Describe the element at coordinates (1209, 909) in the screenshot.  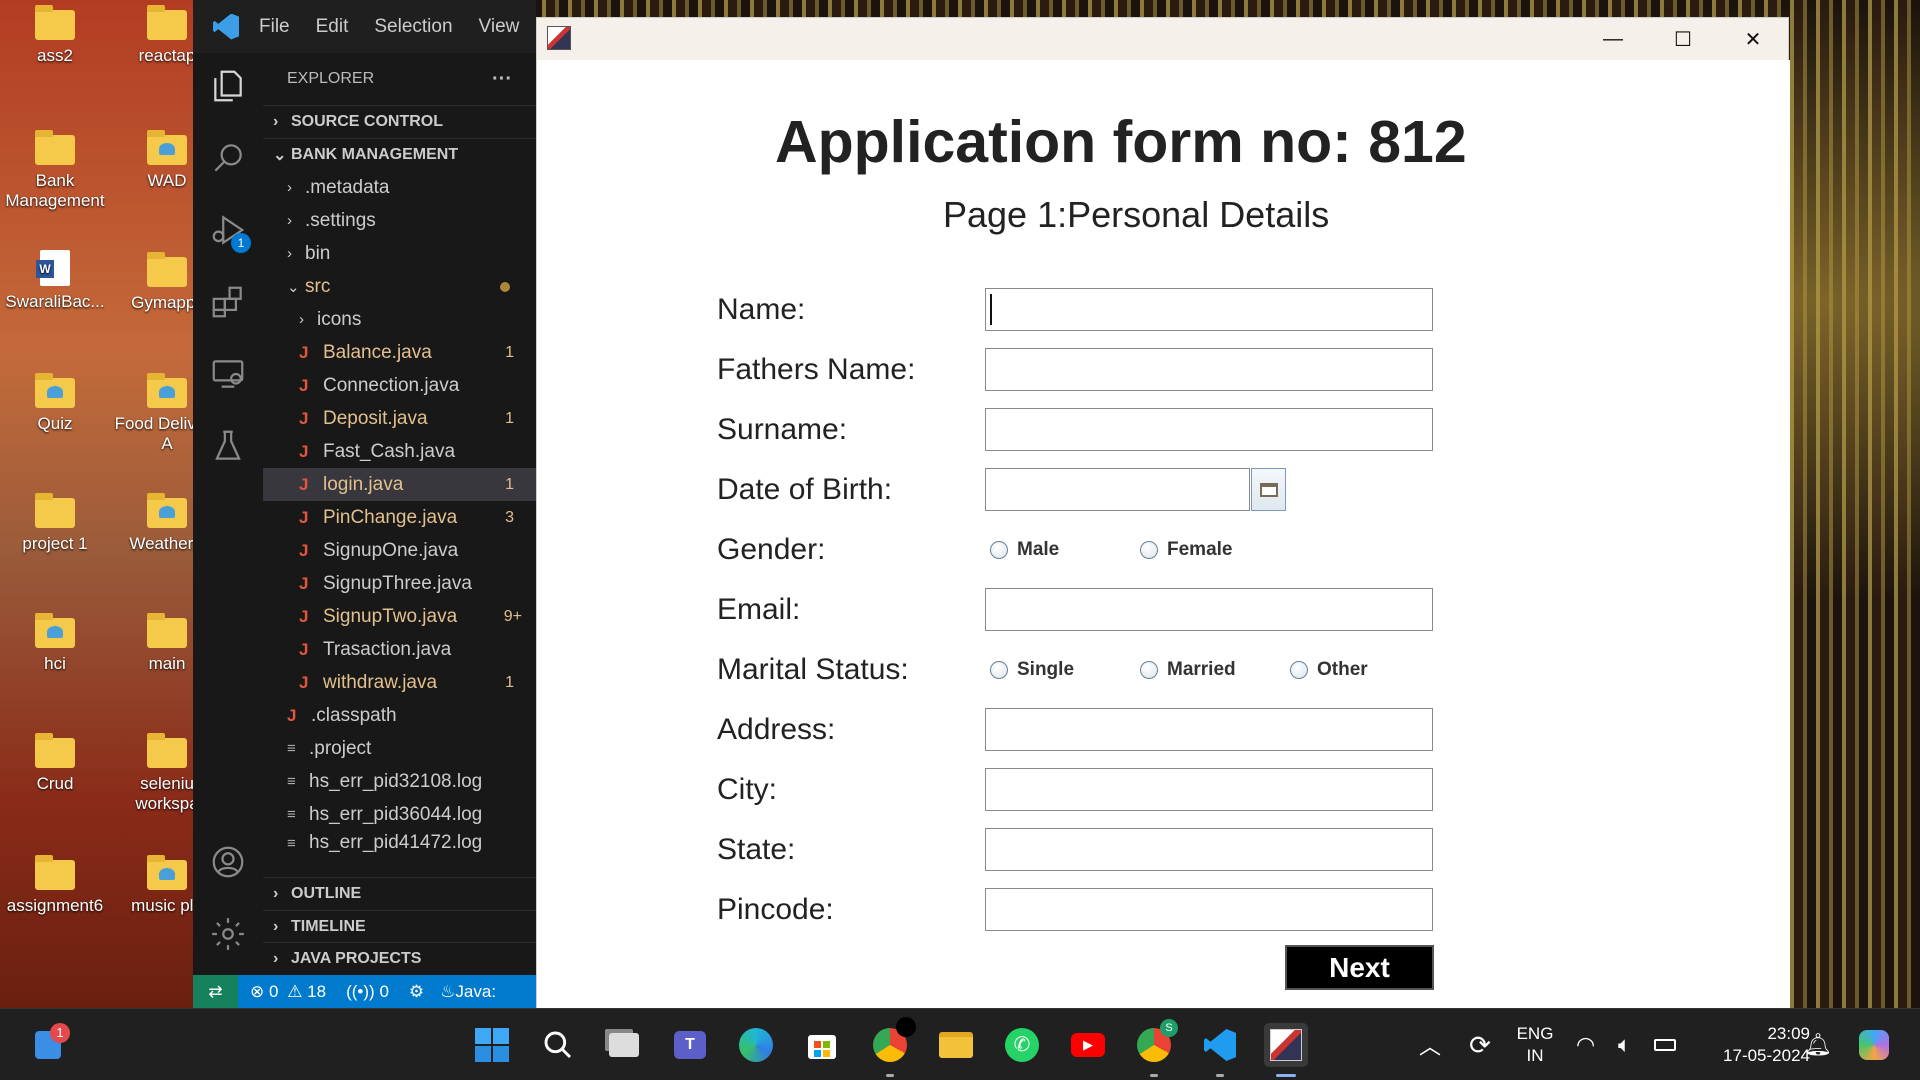
I see `pincode-input` at that location.